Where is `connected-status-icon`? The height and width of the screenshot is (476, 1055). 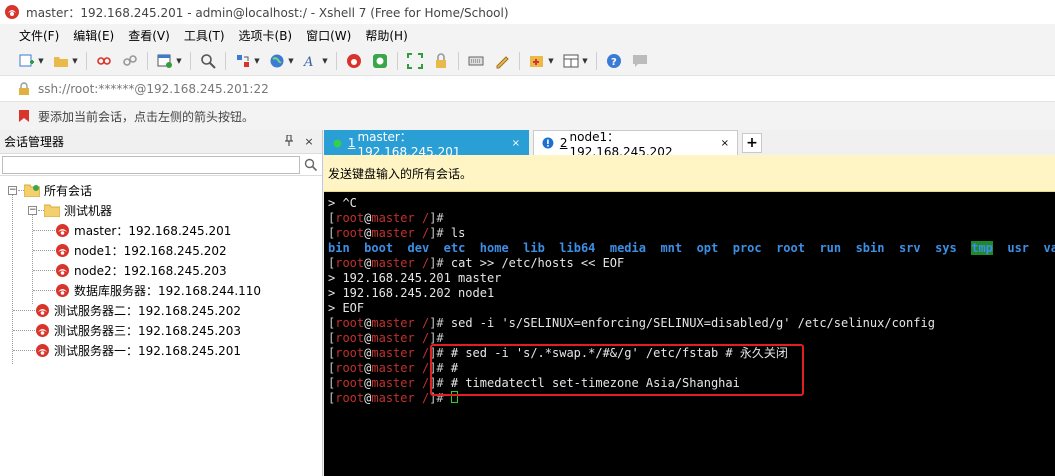
connected-status-icon is located at coordinates (337, 143).